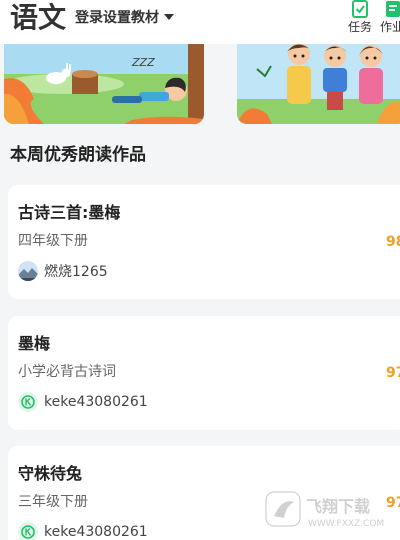 Image resolution: width=400 pixels, height=540 pixels. I want to click on banner-singing-children, so click(318, 84).